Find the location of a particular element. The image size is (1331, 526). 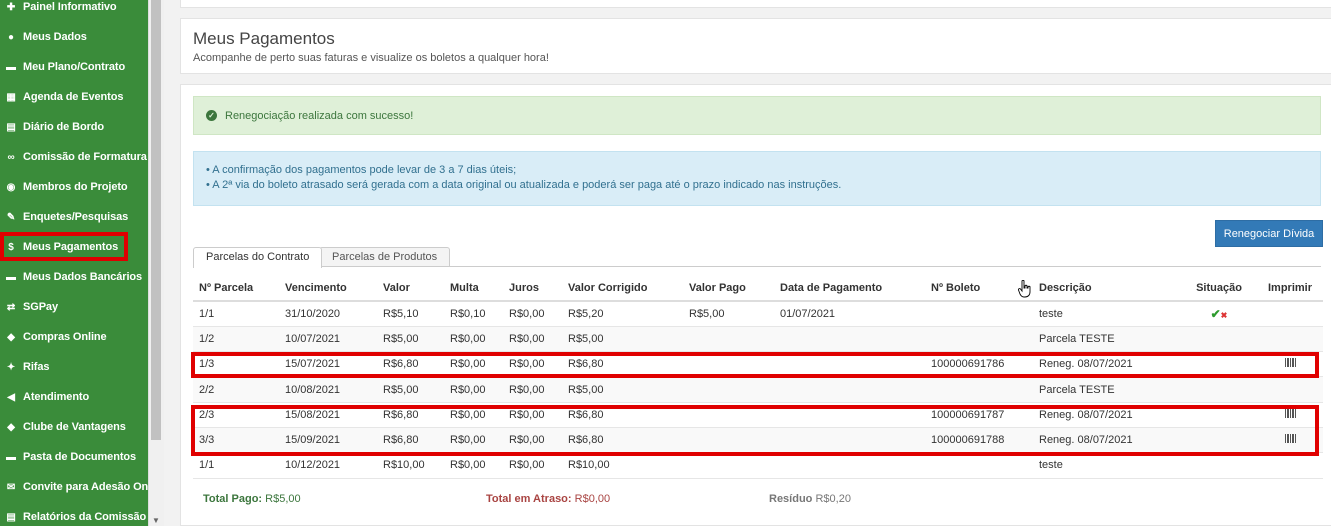

calendar-icon: ▦ is located at coordinates (11, 97).